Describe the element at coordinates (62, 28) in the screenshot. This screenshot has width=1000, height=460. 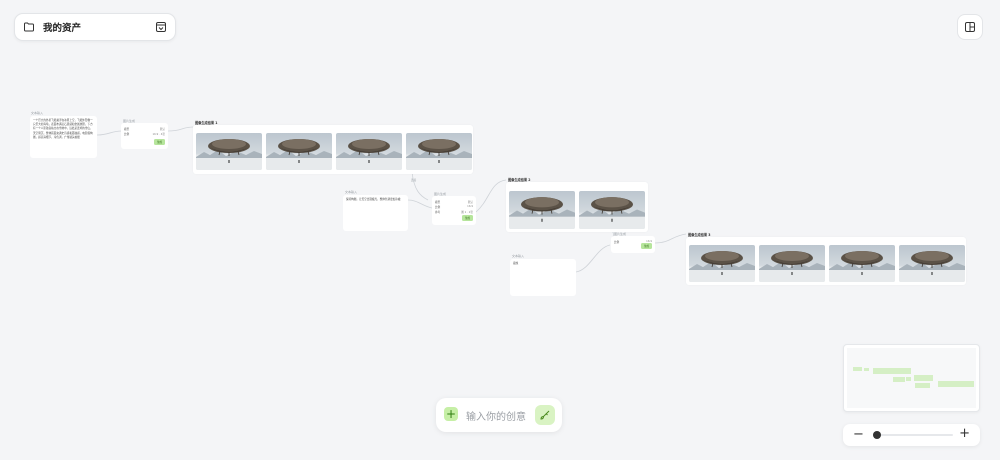
I see `asset-bar-title: 我的资产` at that location.